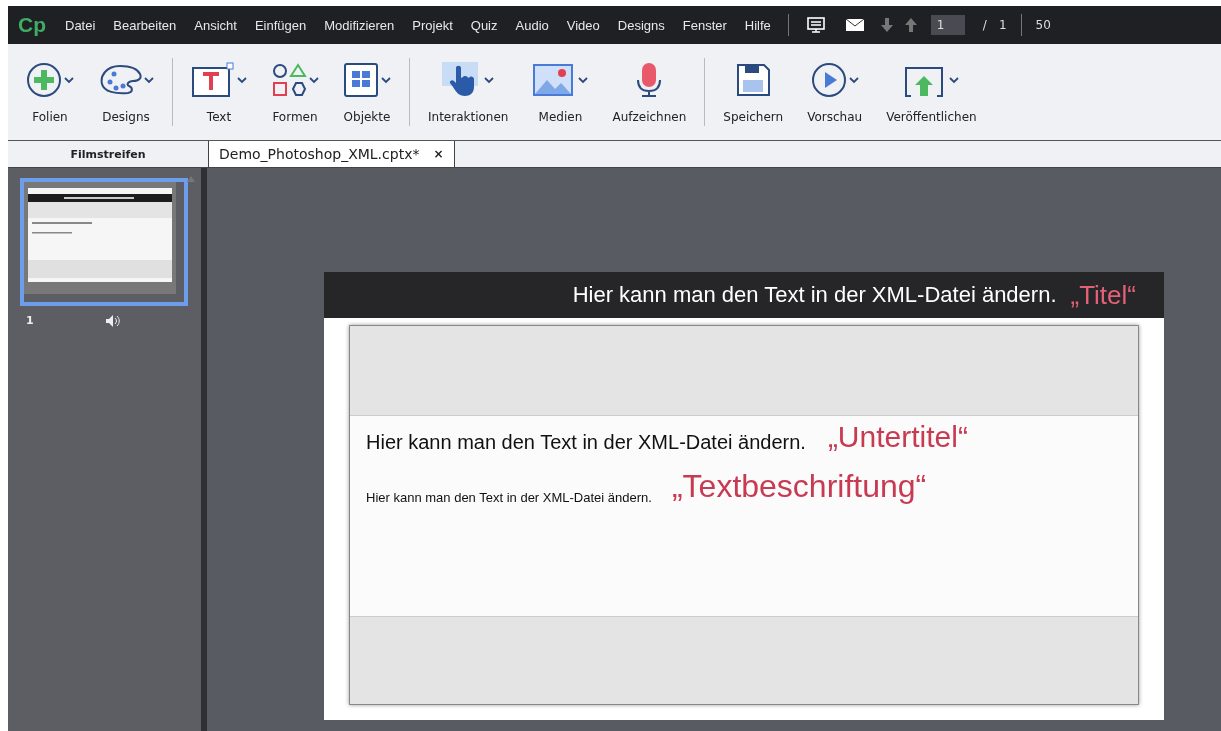 The image size is (1221, 731). I want to click on shapes-icon, so click(289, 80).